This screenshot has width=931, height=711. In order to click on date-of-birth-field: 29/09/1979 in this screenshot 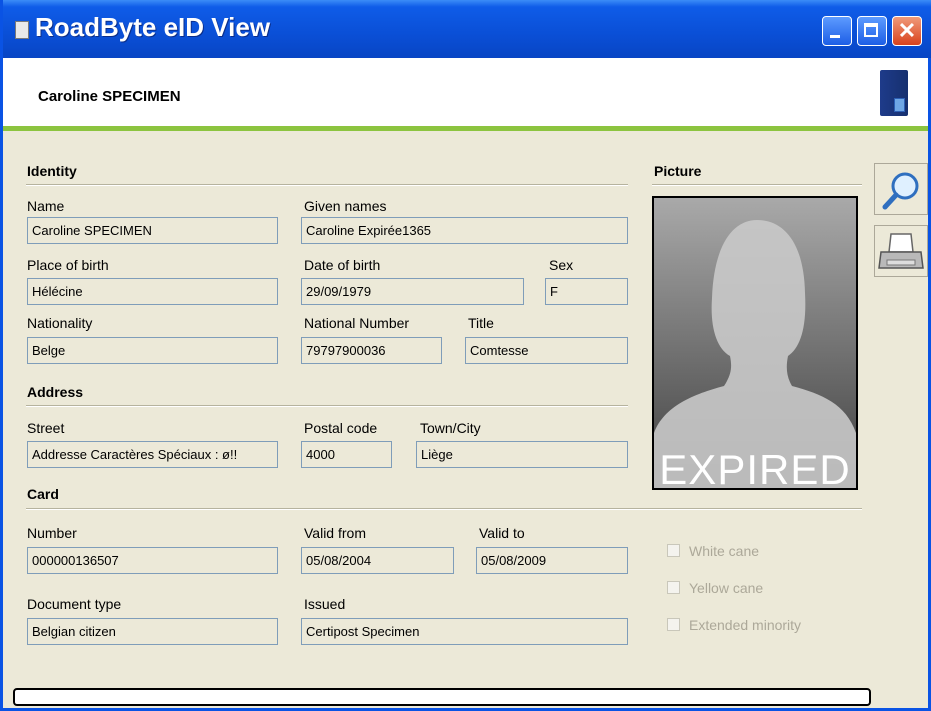, I will do `click(412, 291)`.